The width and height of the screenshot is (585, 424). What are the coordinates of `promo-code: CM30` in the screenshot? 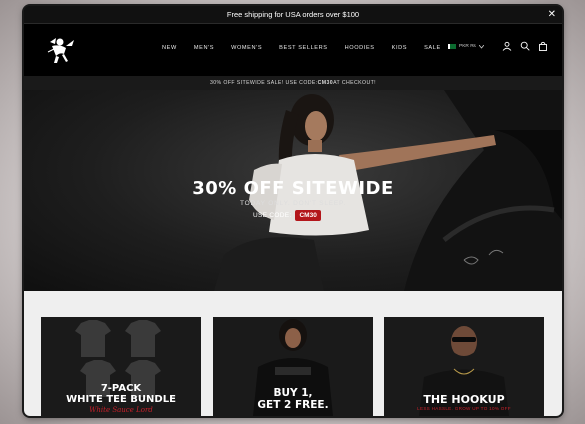 It's located at (325, 83).